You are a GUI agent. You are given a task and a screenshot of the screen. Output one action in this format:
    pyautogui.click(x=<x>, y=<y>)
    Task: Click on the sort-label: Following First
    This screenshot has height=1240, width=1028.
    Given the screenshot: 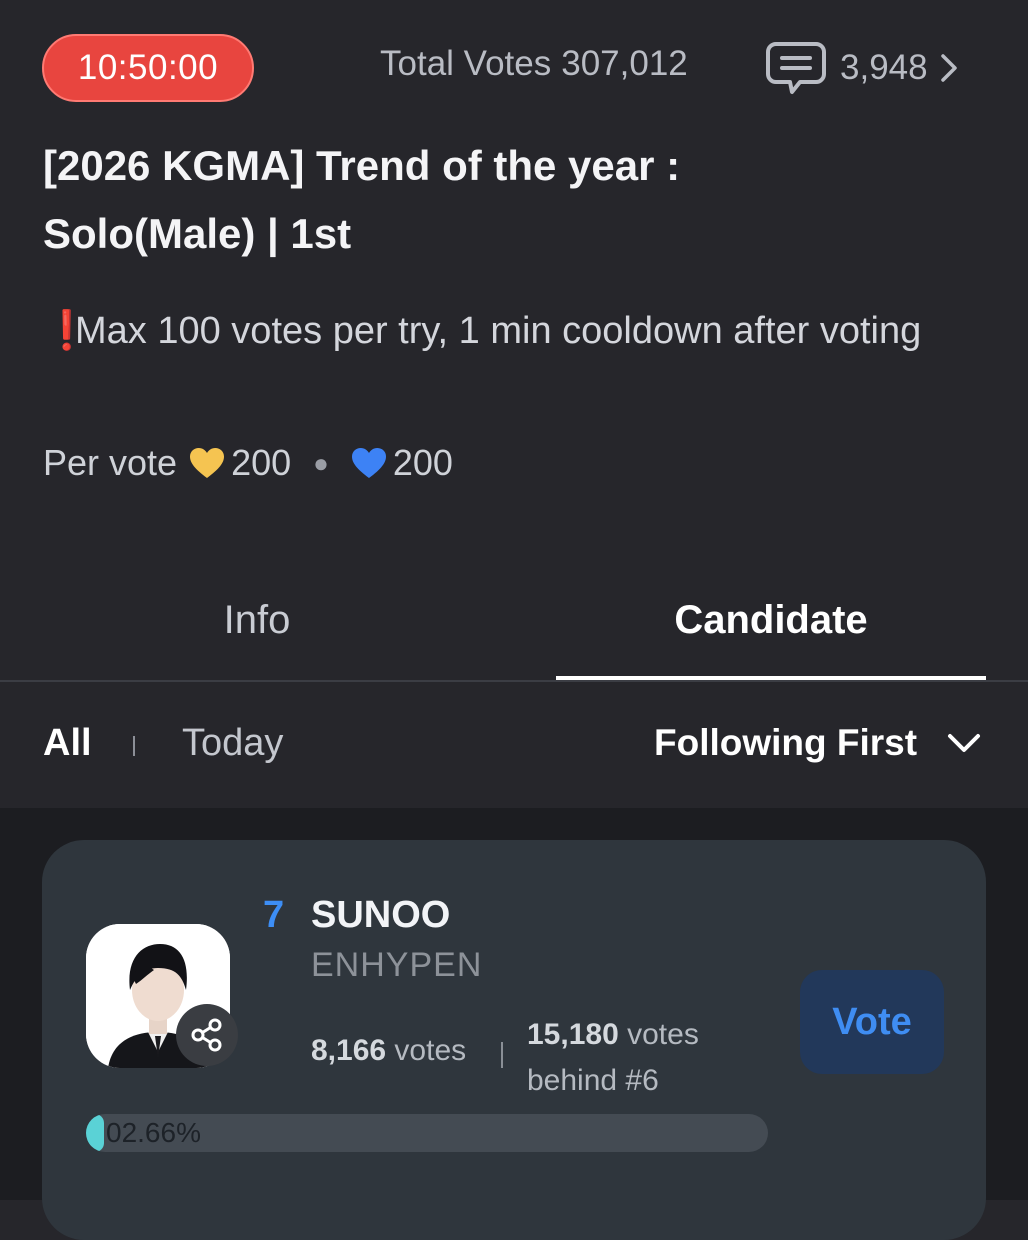 What is the action you would take?
    pyautogui.click(x=786, y=742)
    